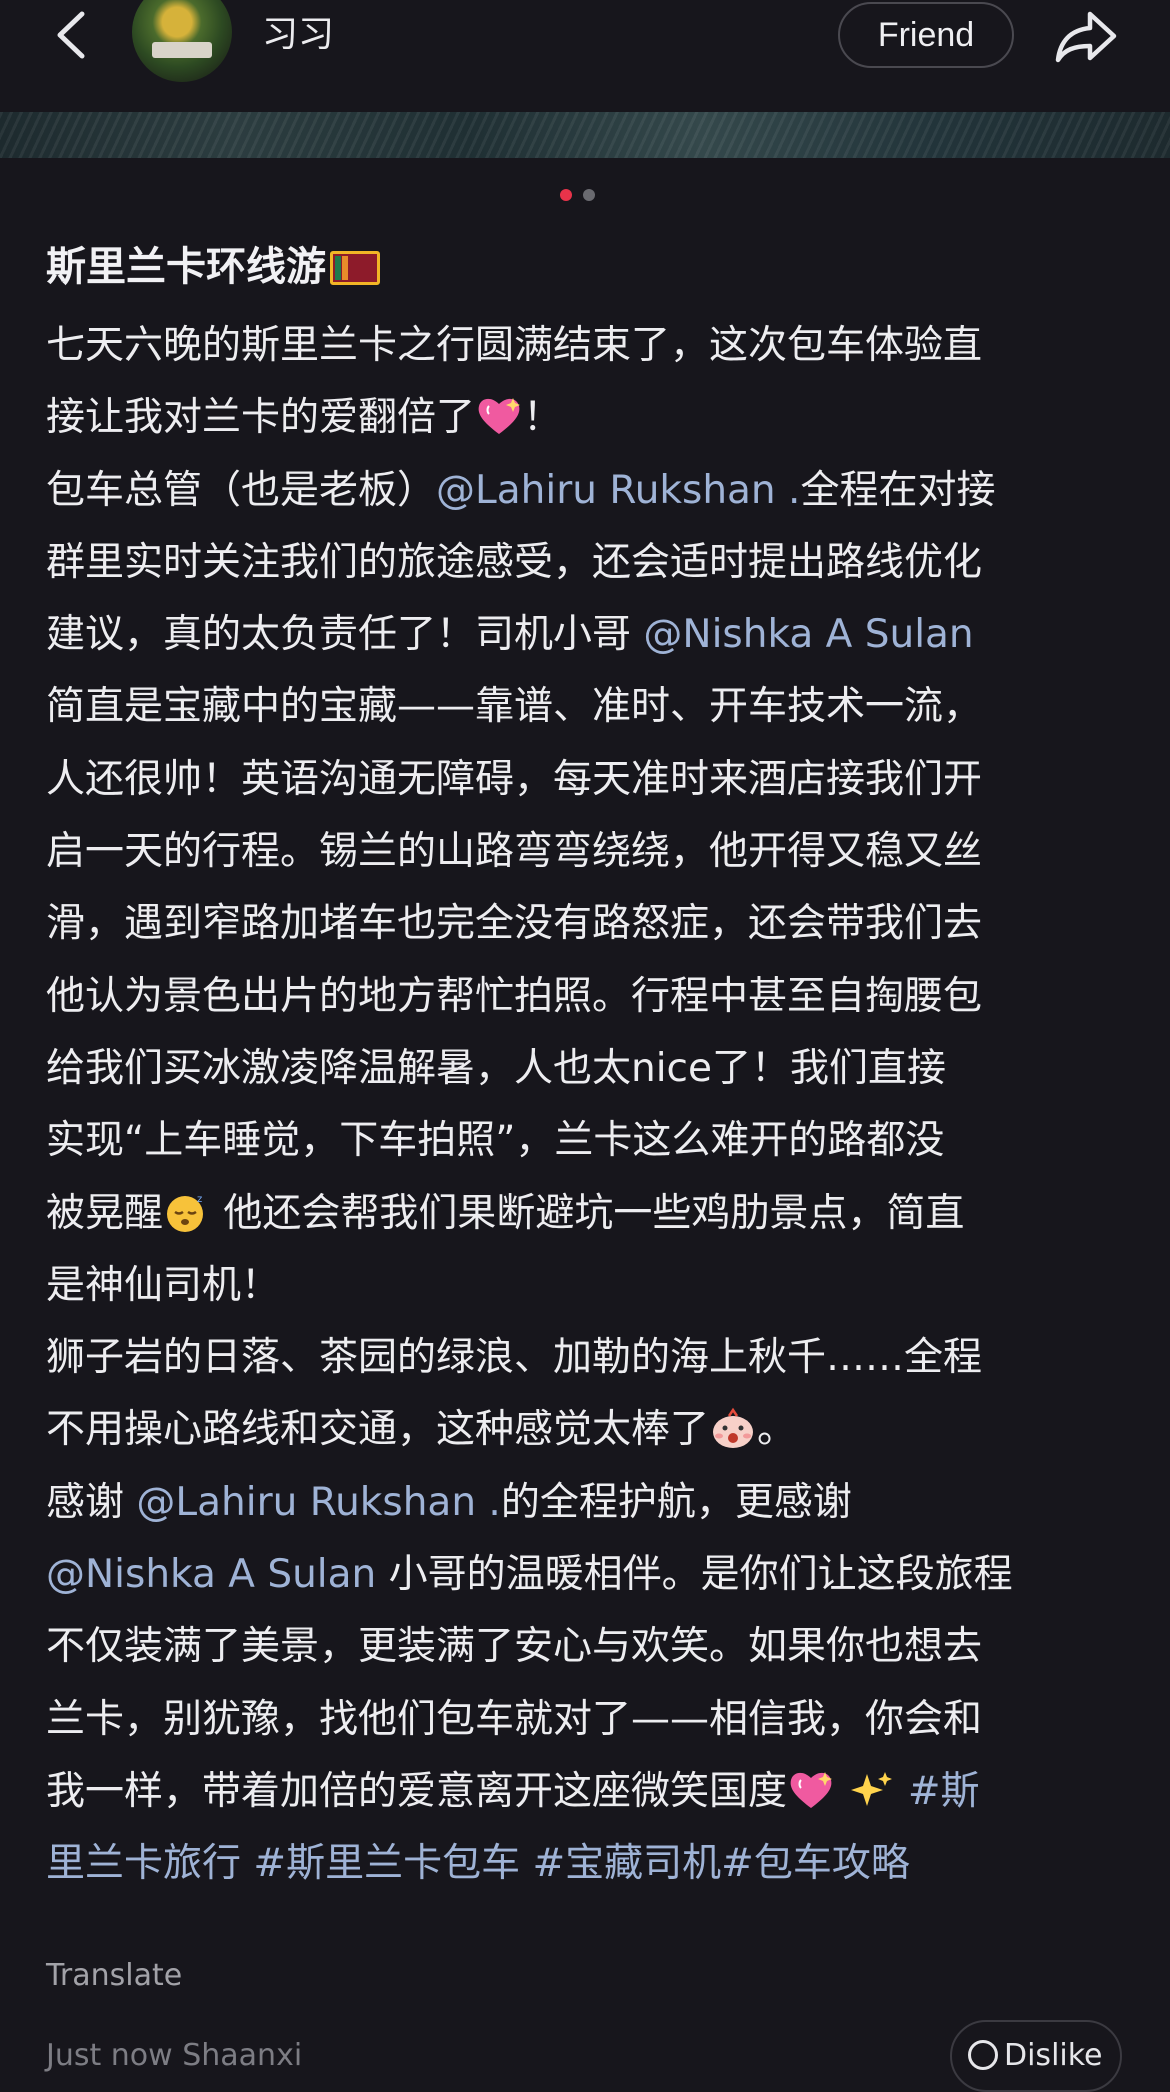 The height and width of the screenshot is (2092, 1170). I want to click on sri-lanka-flag-icon, so click(355, 268).